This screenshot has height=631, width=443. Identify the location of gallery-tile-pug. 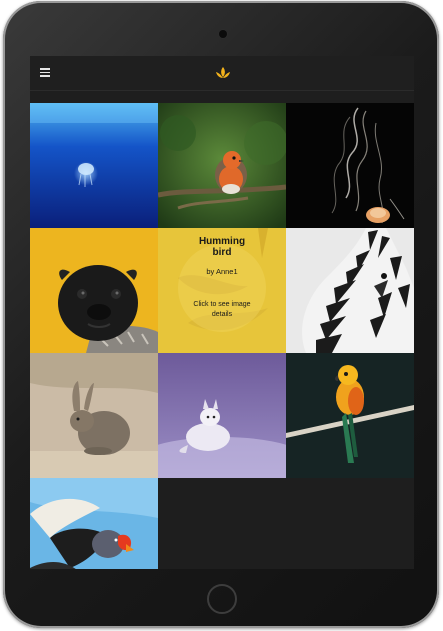
(94, 290).